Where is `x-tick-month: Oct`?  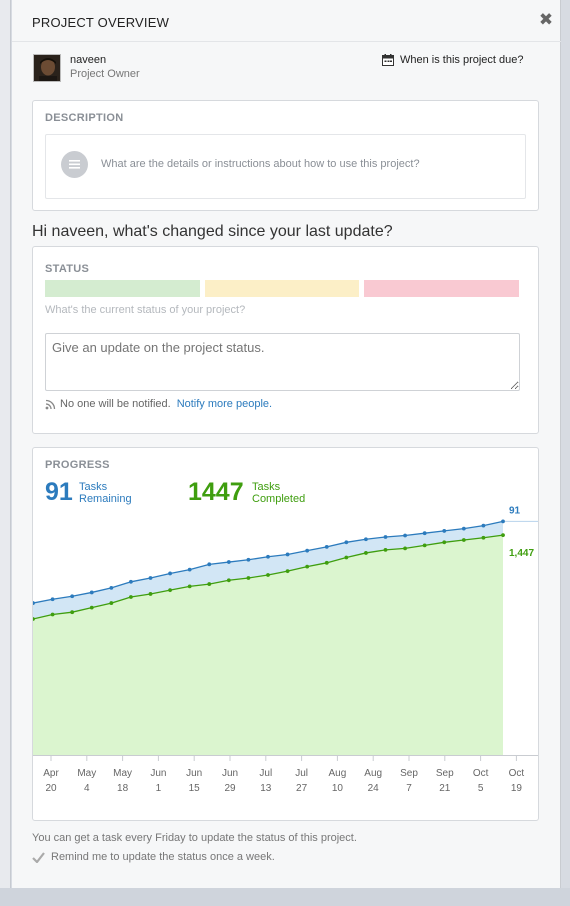 x-tick-month: Oct is located at coordinates (517, 773).